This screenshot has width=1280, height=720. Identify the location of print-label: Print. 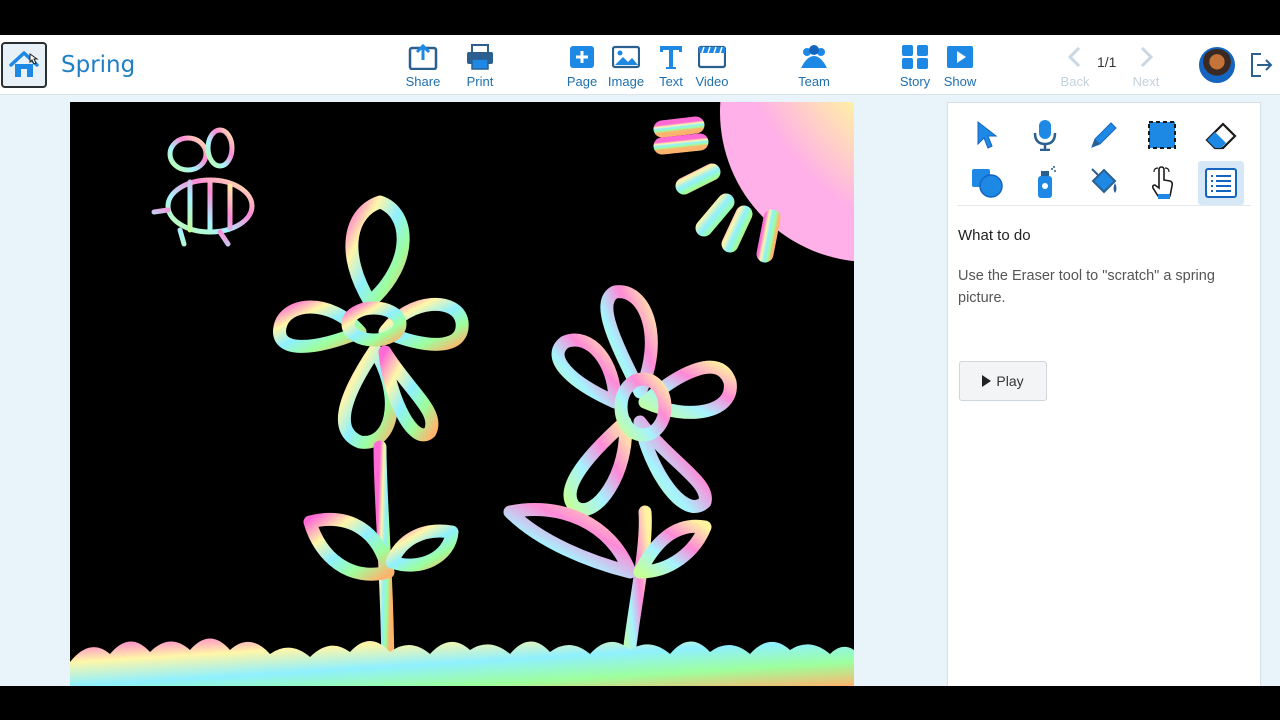
(480, 81).